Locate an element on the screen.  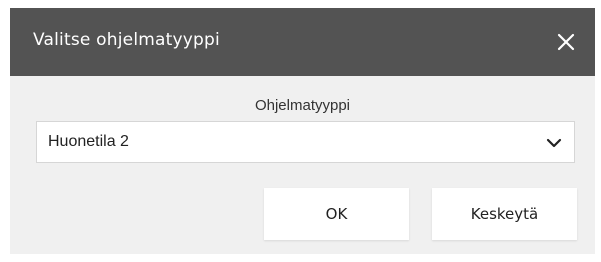
close-icon is located at coordinates (566, 42).